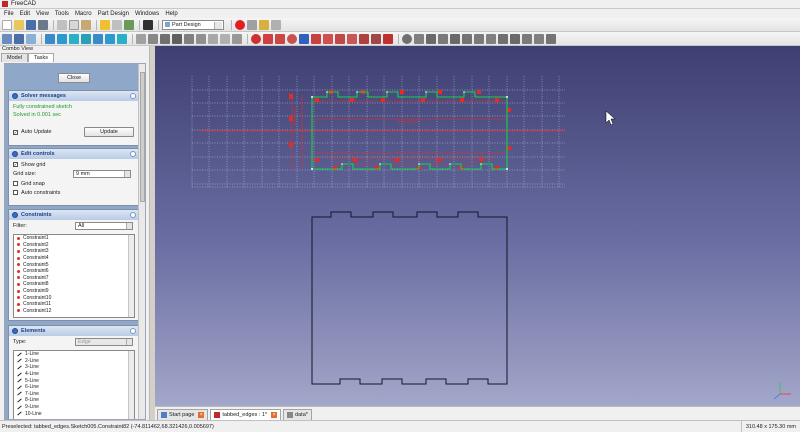  I want to click on constrain-lock-icon, so click(515, 38).